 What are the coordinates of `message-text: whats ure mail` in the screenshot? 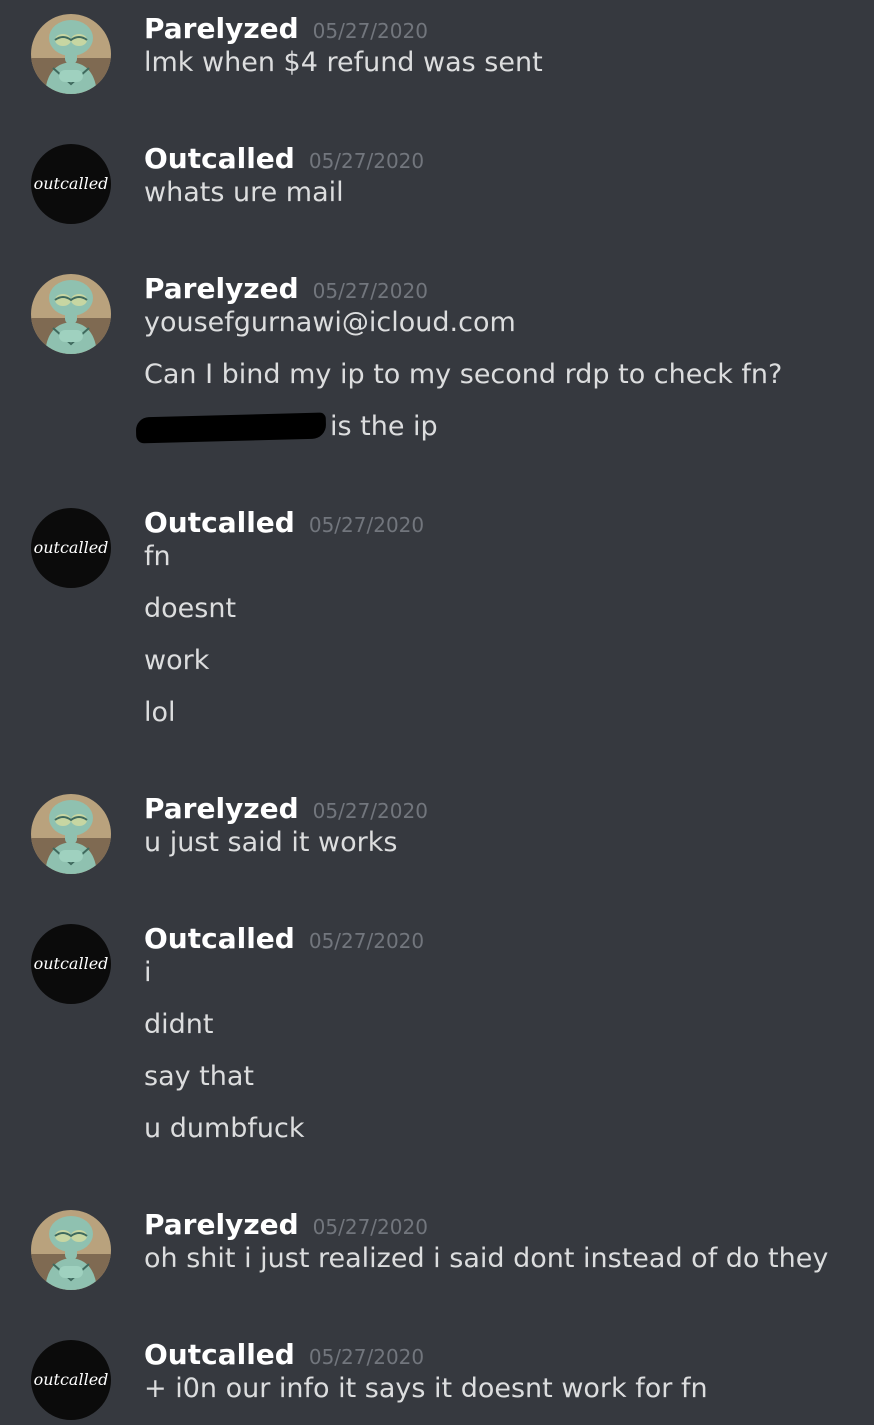 It's located at (244, 192).